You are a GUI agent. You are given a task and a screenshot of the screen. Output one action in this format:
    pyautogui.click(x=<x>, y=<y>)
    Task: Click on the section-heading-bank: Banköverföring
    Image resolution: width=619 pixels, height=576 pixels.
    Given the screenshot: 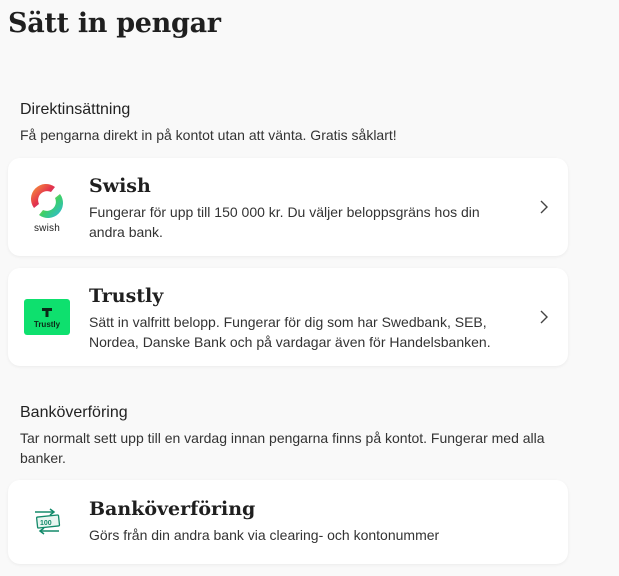 What is the action you would take?
    pyautogui.click(x=74, y=412)
    